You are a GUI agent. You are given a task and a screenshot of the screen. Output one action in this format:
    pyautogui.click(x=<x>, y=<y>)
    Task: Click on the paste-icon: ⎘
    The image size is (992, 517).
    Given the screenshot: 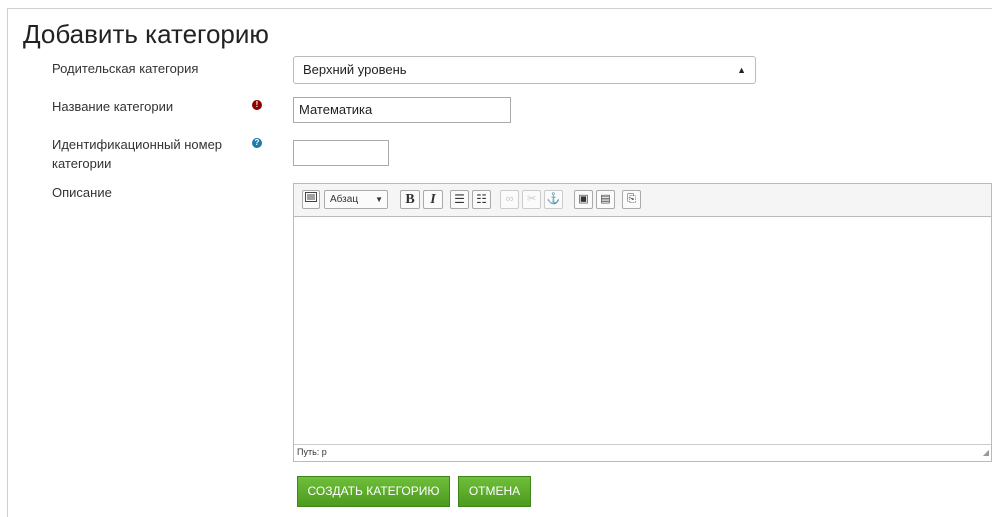 What is the action you would take?
    pyautogui.click(x=631, y=199)
    